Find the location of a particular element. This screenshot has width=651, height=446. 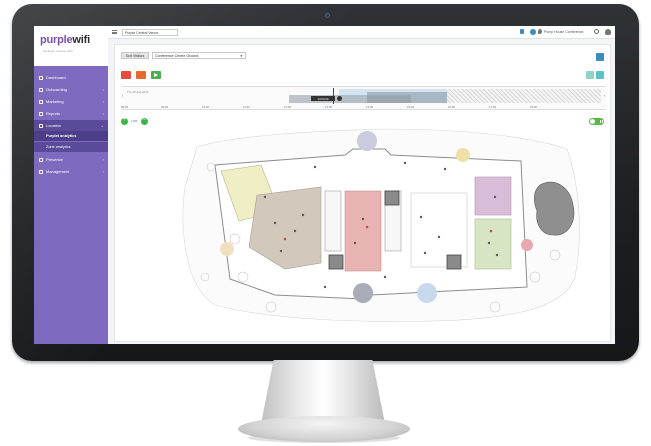

caret-down-icon: ▼ is located at coordinates (241, 56).